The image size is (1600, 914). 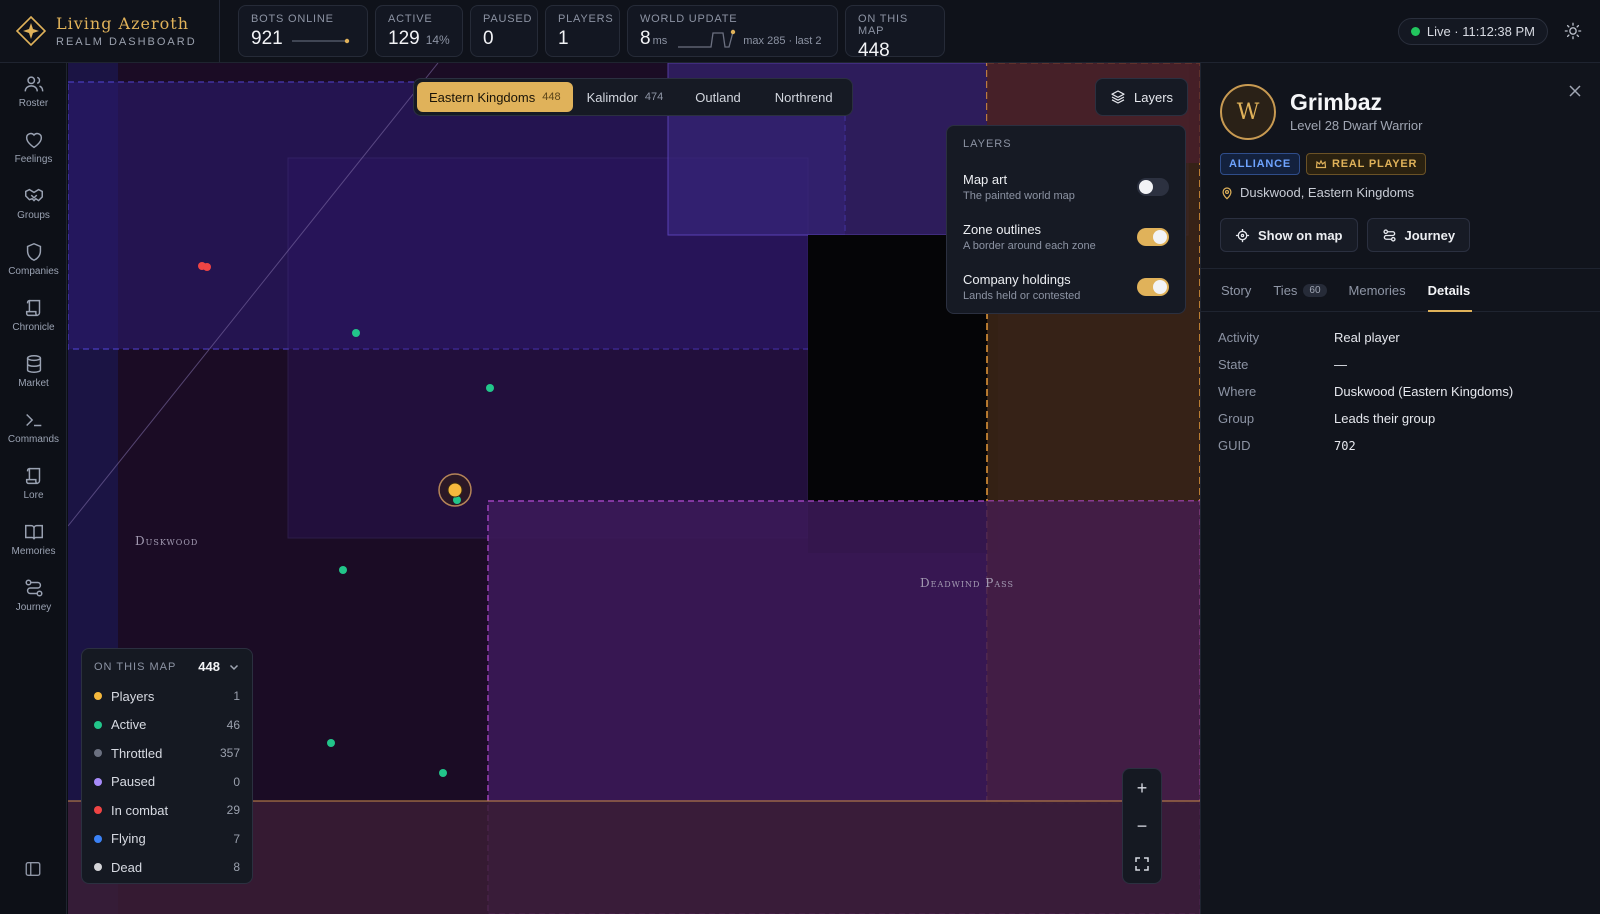 I want to click on detail-key: State, so click(x=1233, y=364).